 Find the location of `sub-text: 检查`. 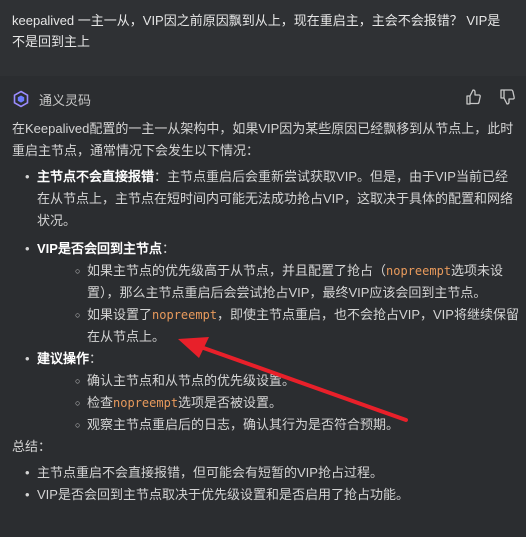

sub-text: 检查 is located at coordinates (100, 402).